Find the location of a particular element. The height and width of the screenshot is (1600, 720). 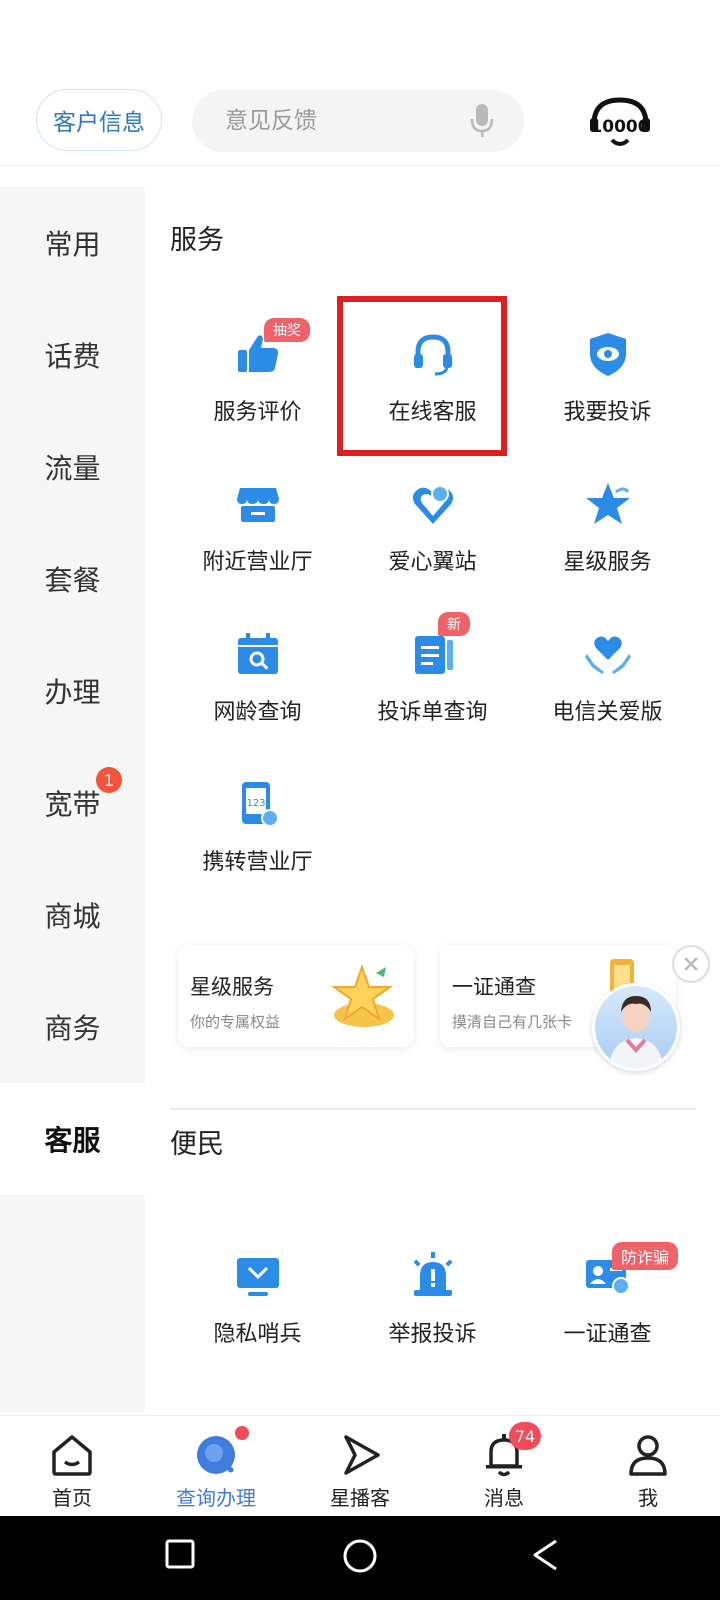

person-icon is located at coordinates (648, 1455).